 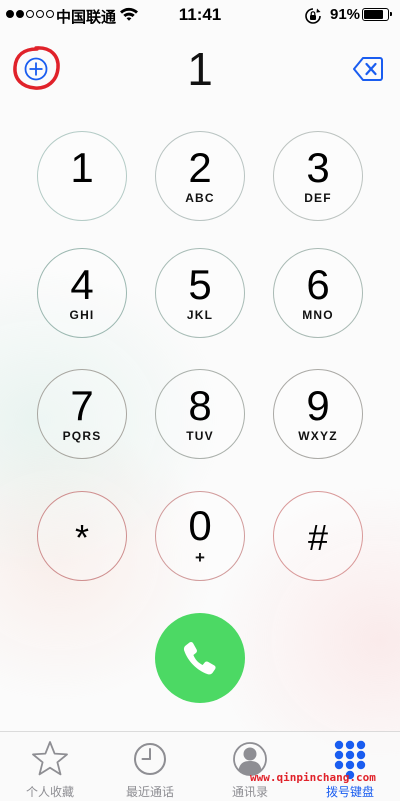 I want to click on key-4: 4 GHI, so click(x=82, y=293).